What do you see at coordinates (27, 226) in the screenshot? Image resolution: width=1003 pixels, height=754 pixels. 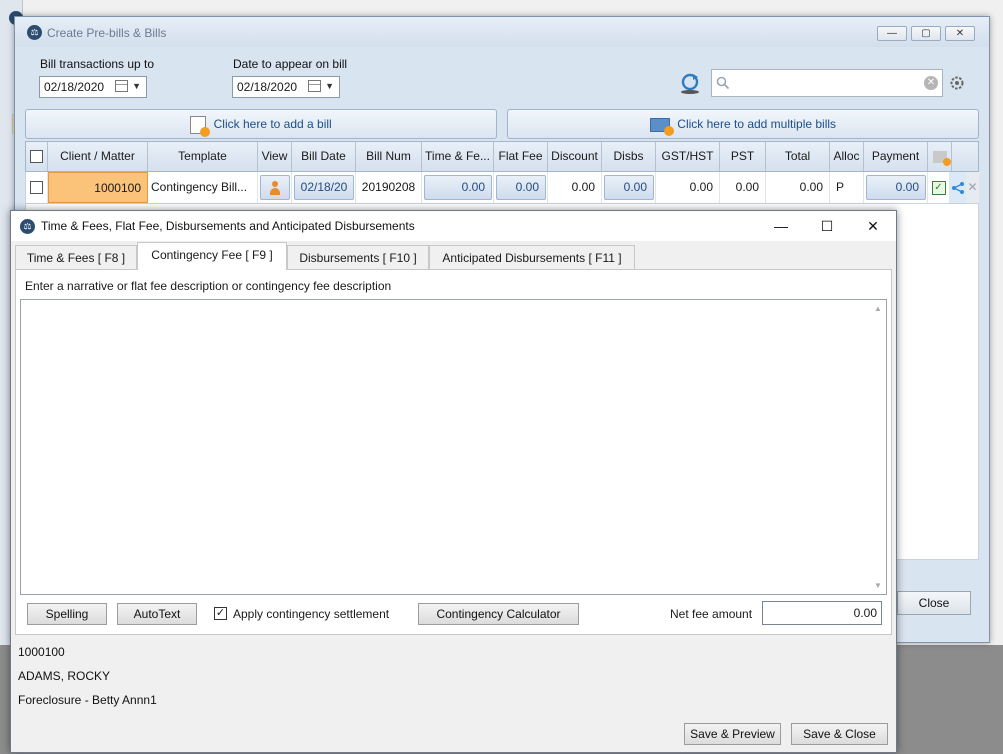 I see `scale-logo-icon: ⚖` at bounding box center [27, 226].